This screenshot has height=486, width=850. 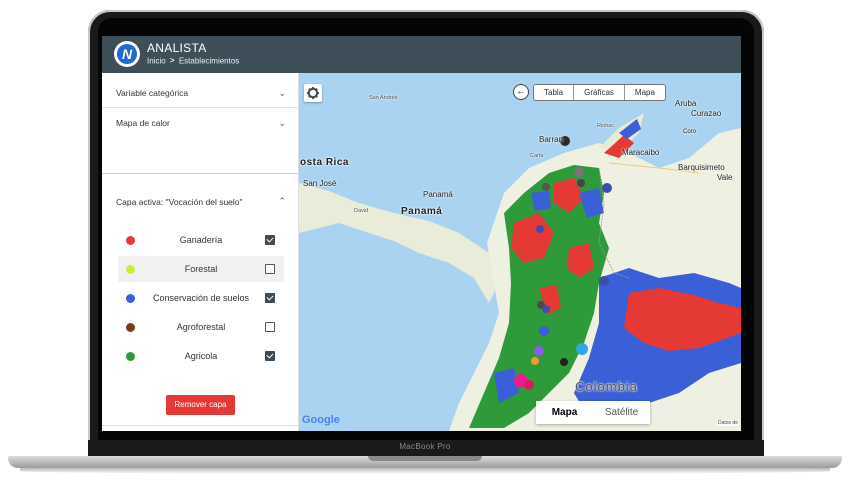 What do you see at coordinates (324, 162) in the screenshot?
I see `map-label: osta Rica` at bounding box center [324, 162].